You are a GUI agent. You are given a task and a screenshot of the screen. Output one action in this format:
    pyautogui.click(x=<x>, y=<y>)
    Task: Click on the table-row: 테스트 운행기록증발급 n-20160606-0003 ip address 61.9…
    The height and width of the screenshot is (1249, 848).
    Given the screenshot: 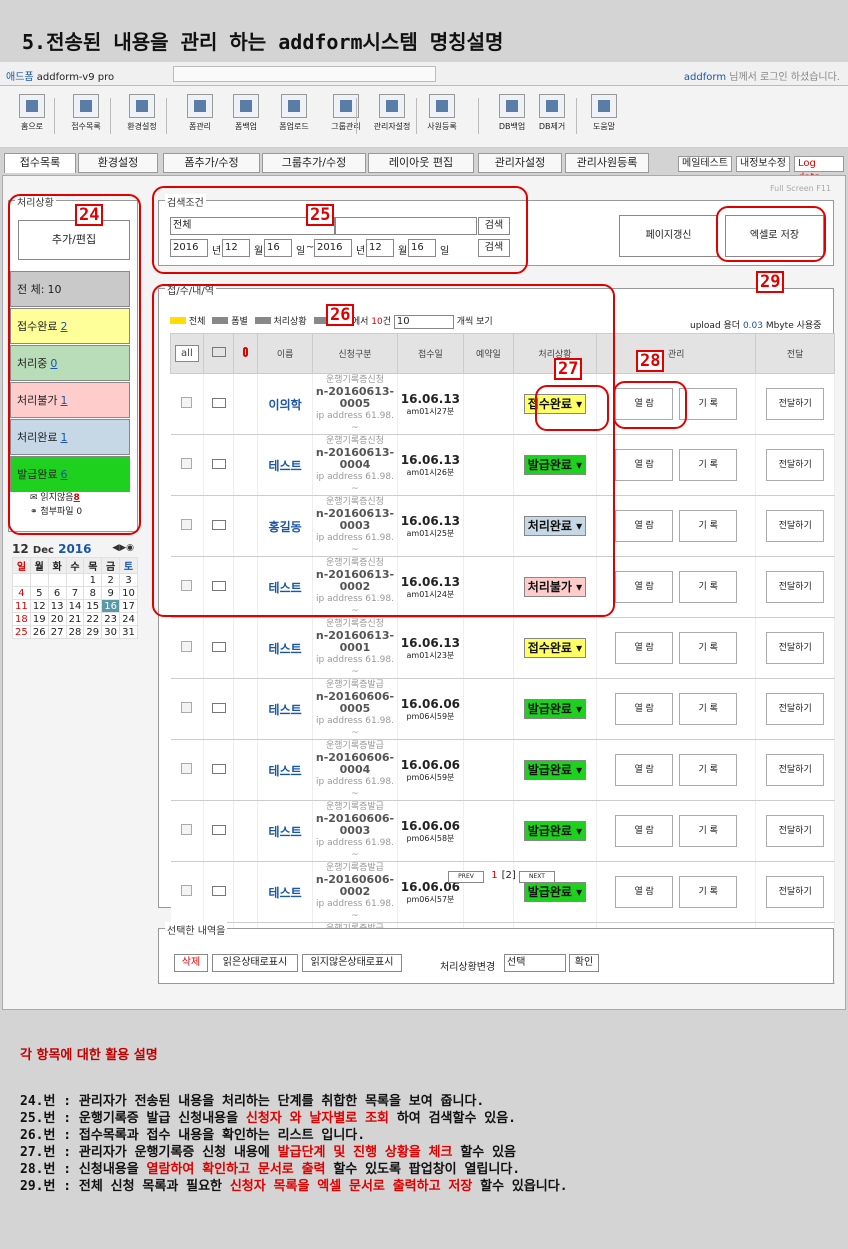 What is the action you would take?
    pyautogui.click(x=502, y=831)
    